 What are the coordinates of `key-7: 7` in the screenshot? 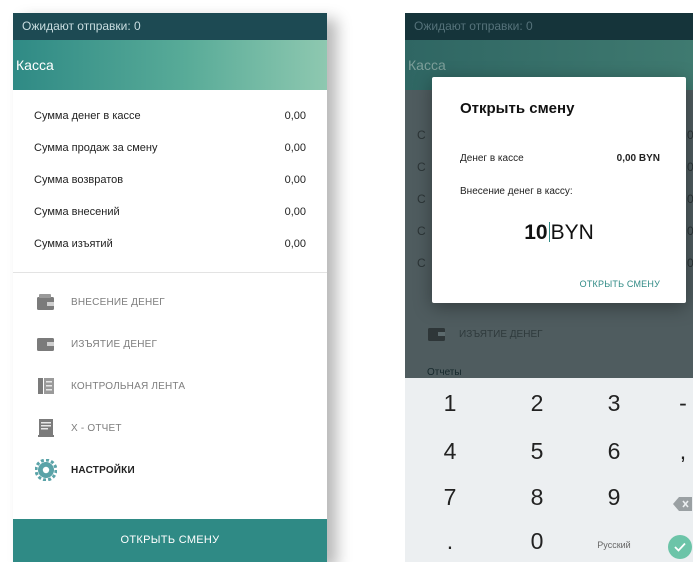 It's located at (450, 497).